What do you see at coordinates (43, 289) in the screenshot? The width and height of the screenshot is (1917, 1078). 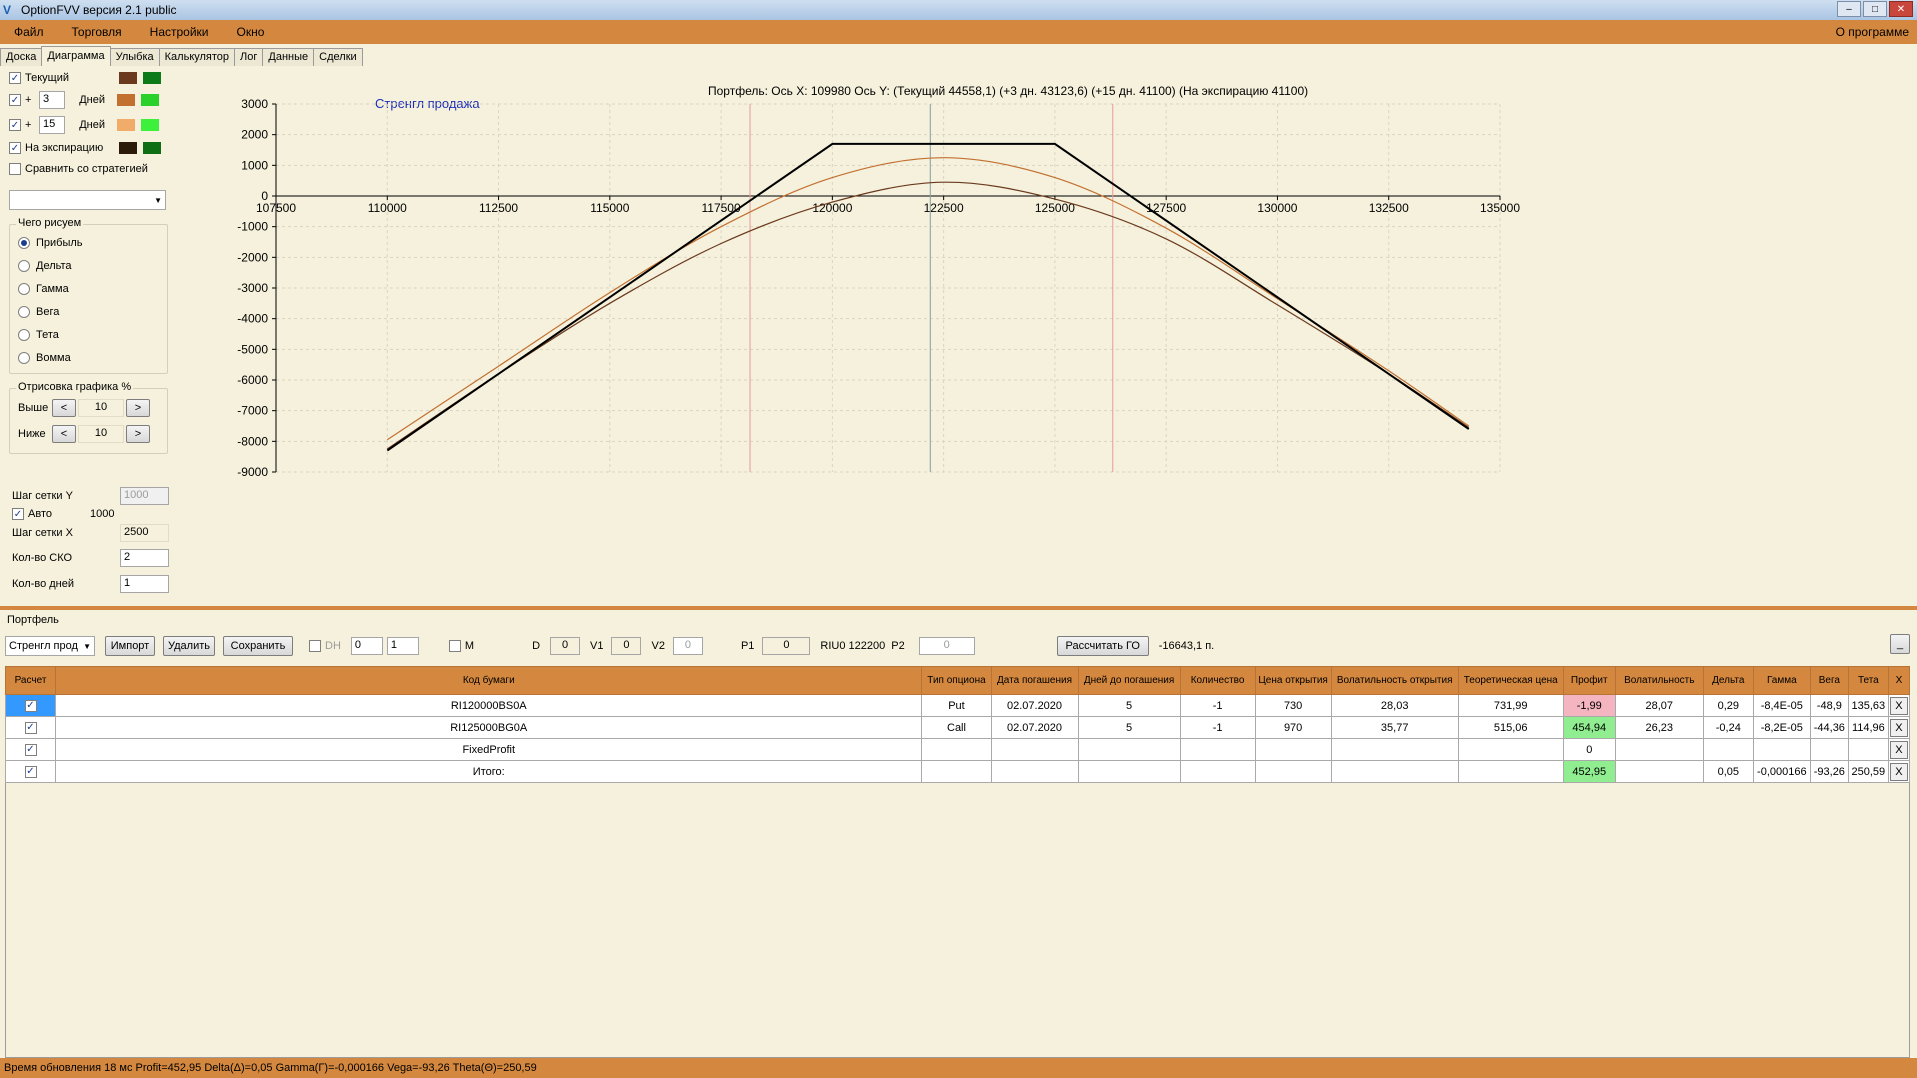 I see `radio-gamma: Гамма` at bounding box center [43, 289].